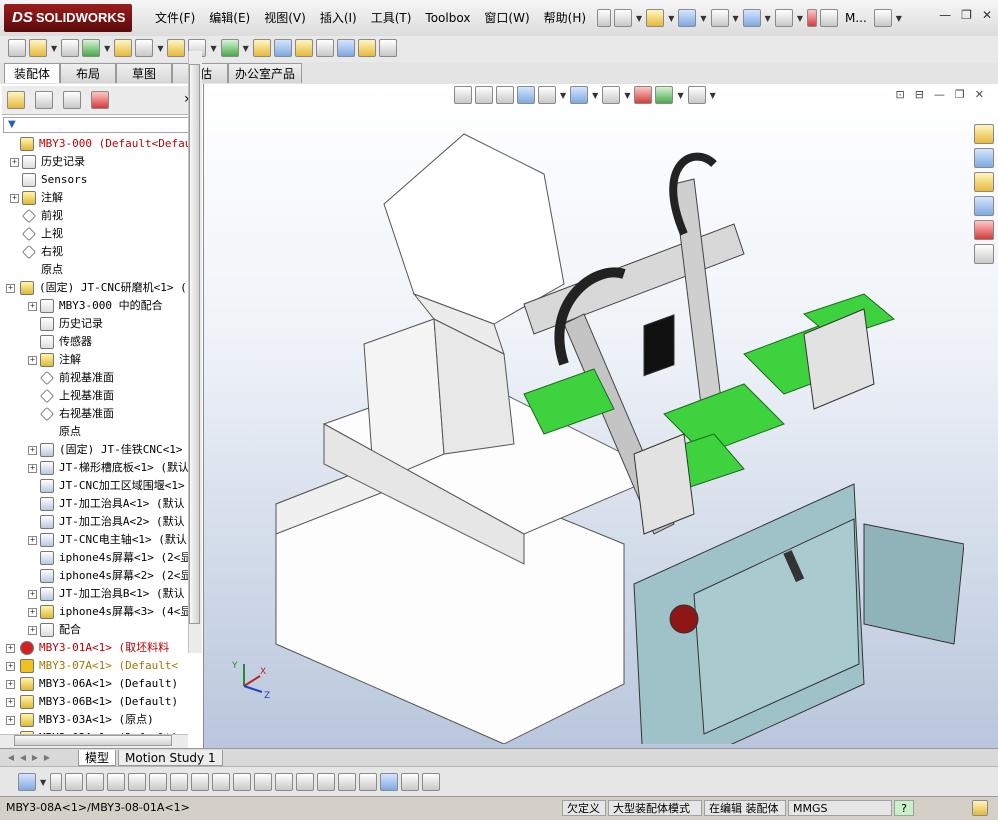  What do you see at coordinates (960, 94) in the screenshot?
I see `viewport-restore-icon: ❐` at bounding box center [960, 94].